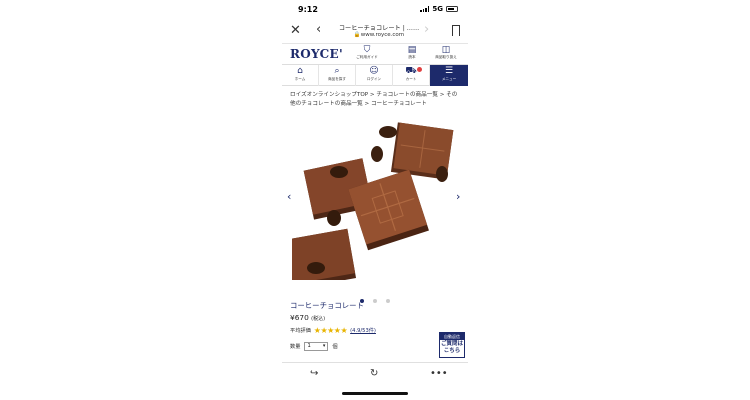 Image resolution: width=750 pixels, height=400 pixels. I want to click on carousel-next-icon: ›, so click(458, 196).